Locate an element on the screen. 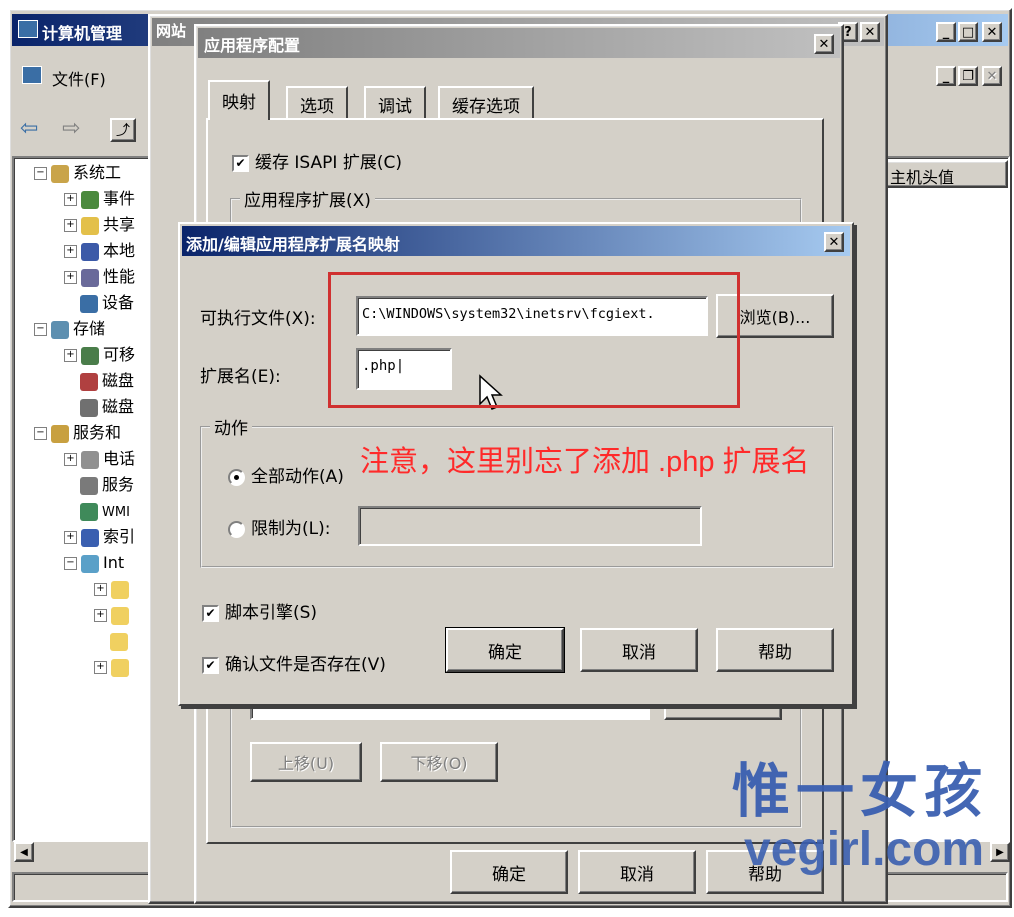  mmc-title: 计算机管理 is located at coordinates (82, 33).